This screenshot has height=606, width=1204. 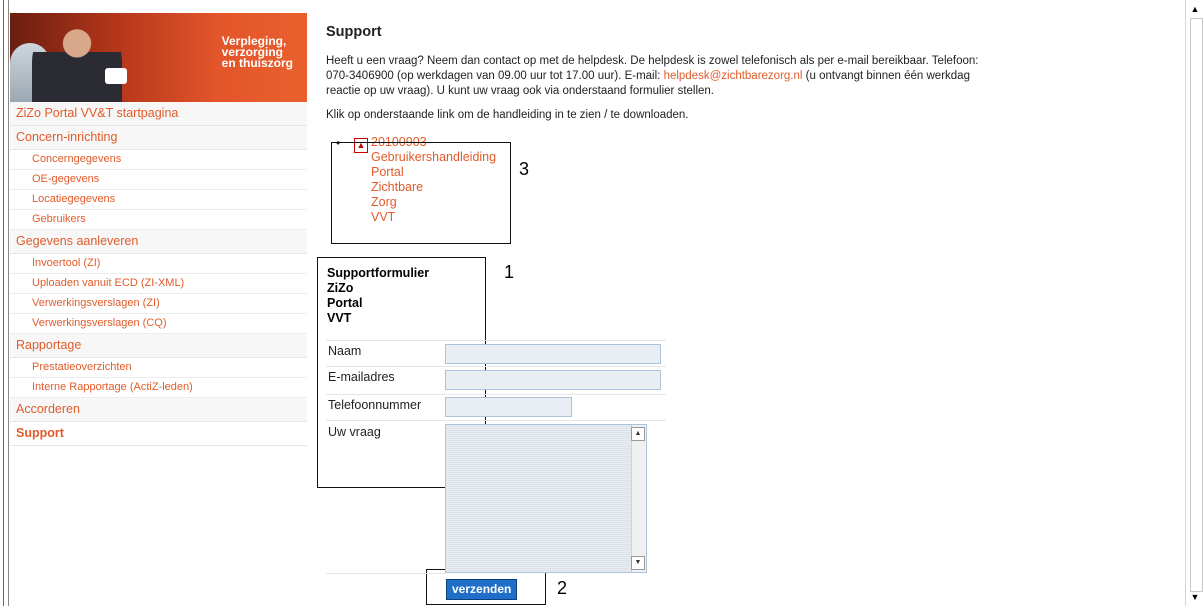 What do you see at coordinates (158, 264) in the screenshot?
I see `nav-invoertool: Invoertool (ZI)` at bounding box center [158, 264].